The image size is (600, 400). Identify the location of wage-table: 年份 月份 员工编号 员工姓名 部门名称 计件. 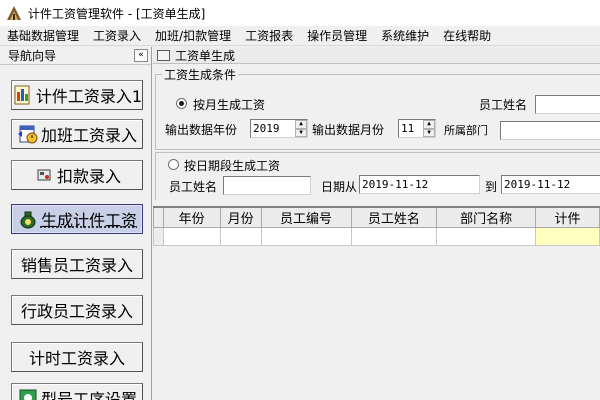
(376, 226).